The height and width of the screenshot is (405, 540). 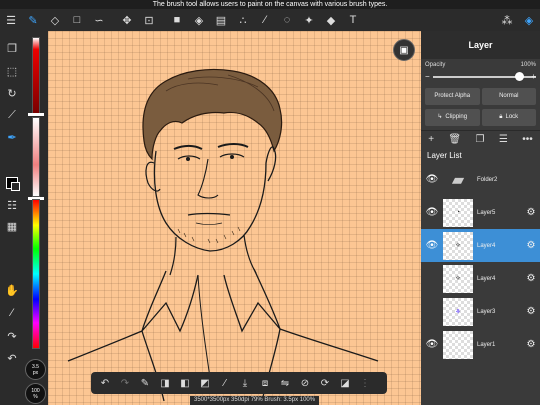 I want to click on add-layer-icon: +, so click(x=431, y=139).